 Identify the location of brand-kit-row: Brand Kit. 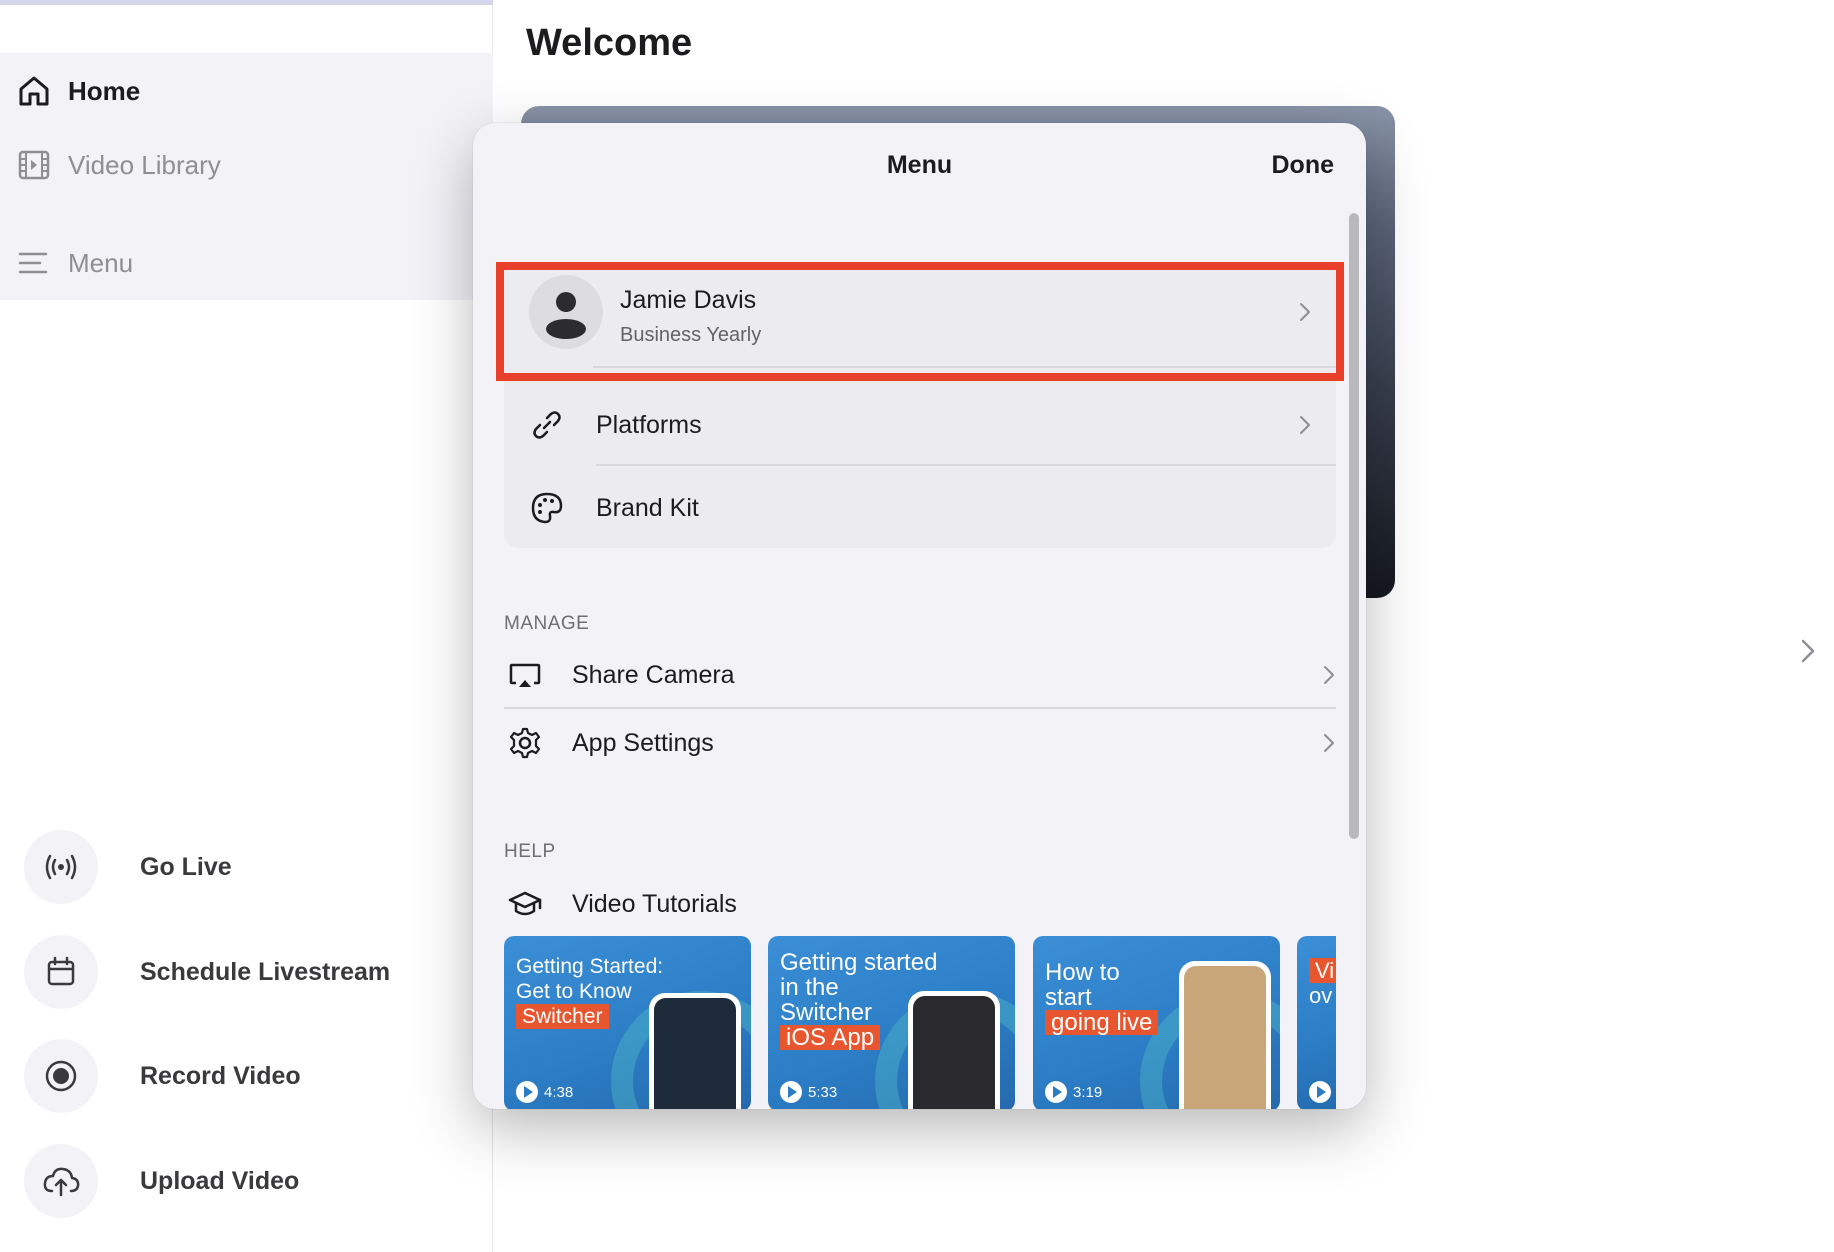
(920, 508).